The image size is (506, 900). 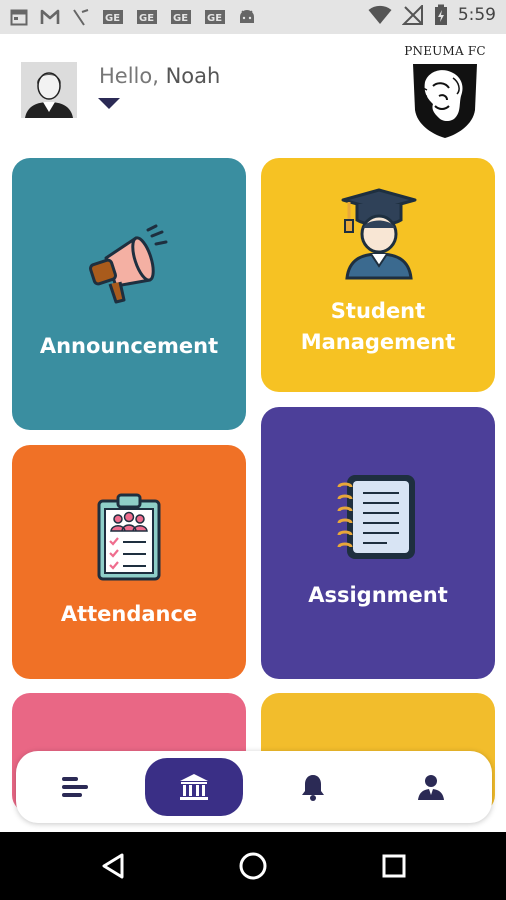 I want to click on bottom-nav, so click(x=254, y=787).